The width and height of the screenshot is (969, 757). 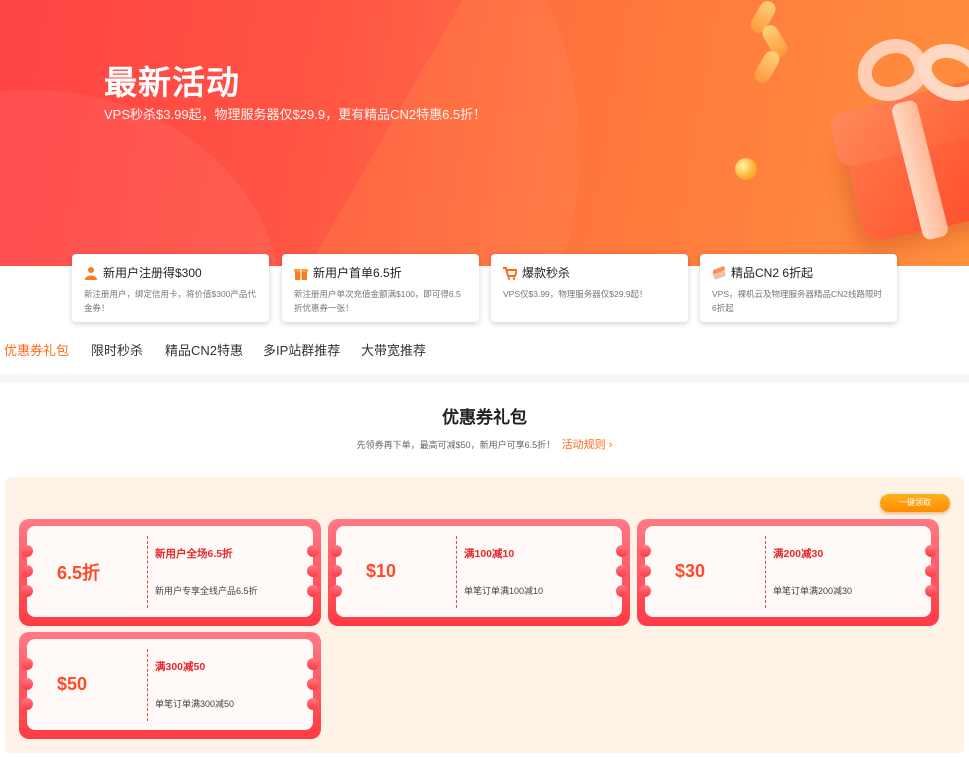 I want to click on section-divider, so click(x=484, y=378).